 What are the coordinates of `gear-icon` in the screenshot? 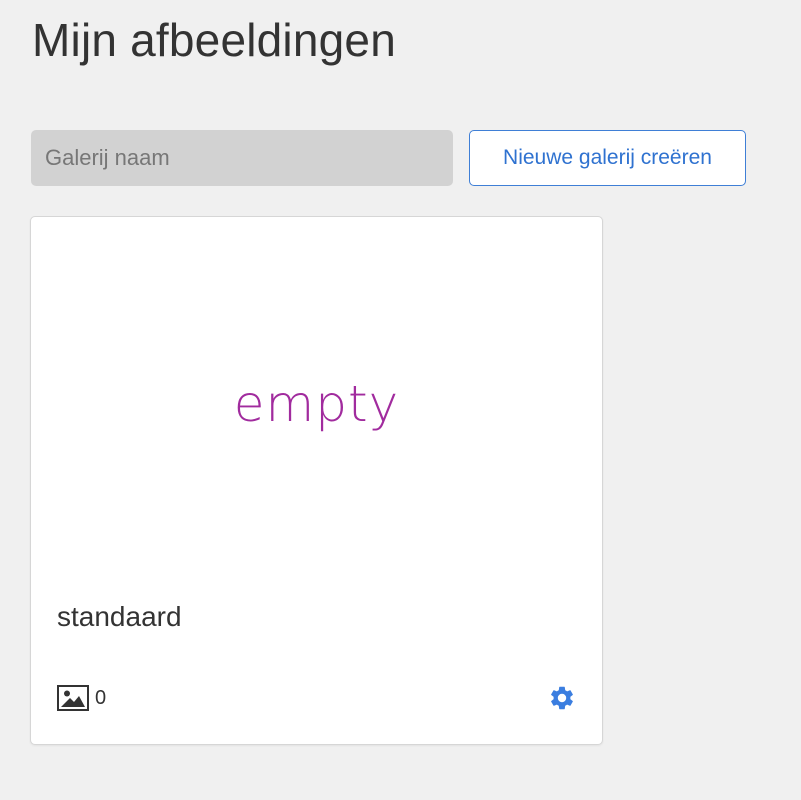 It's located at (562, 698).